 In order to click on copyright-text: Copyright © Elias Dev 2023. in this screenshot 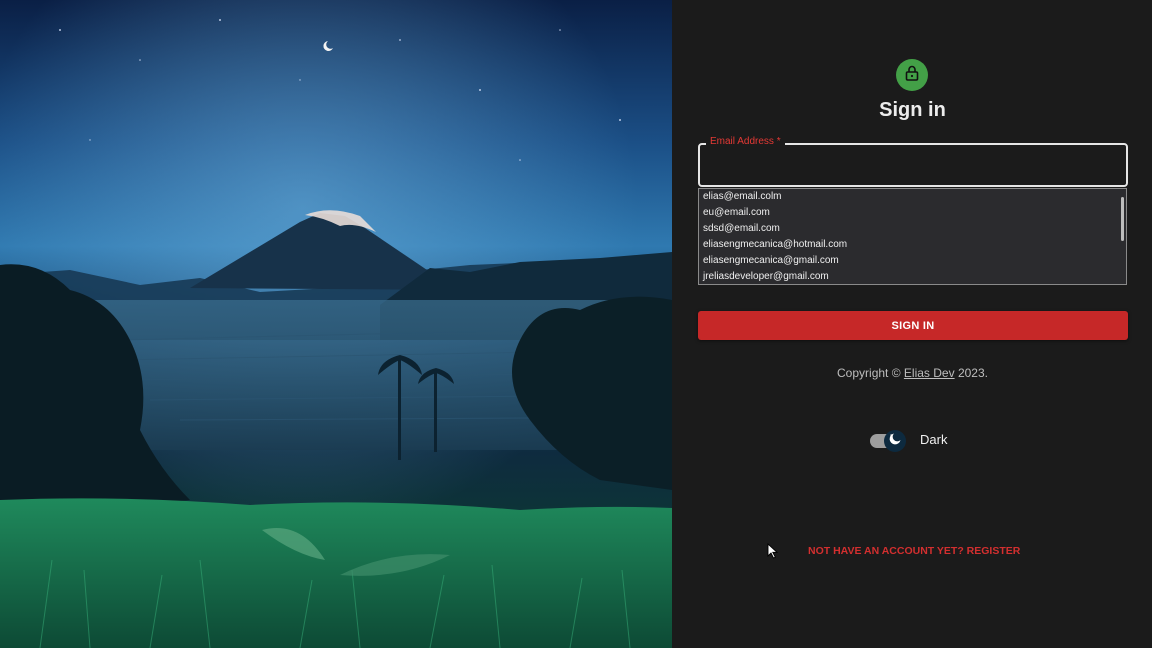, I will do `click(912, 373)`.